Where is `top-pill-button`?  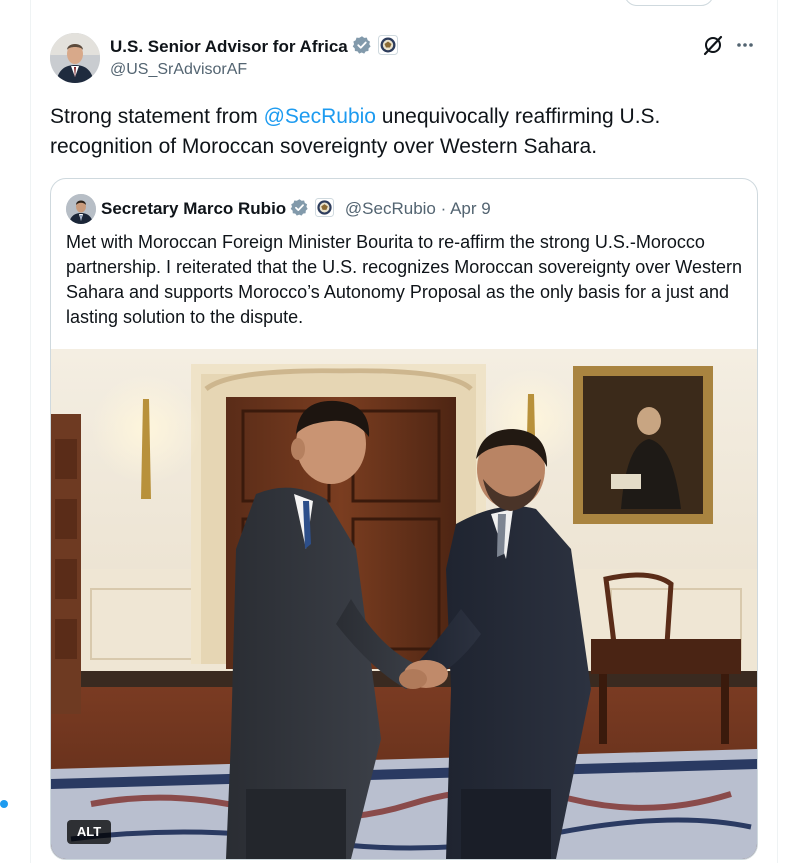 top-pill-button is located at coordinates (669, 3).